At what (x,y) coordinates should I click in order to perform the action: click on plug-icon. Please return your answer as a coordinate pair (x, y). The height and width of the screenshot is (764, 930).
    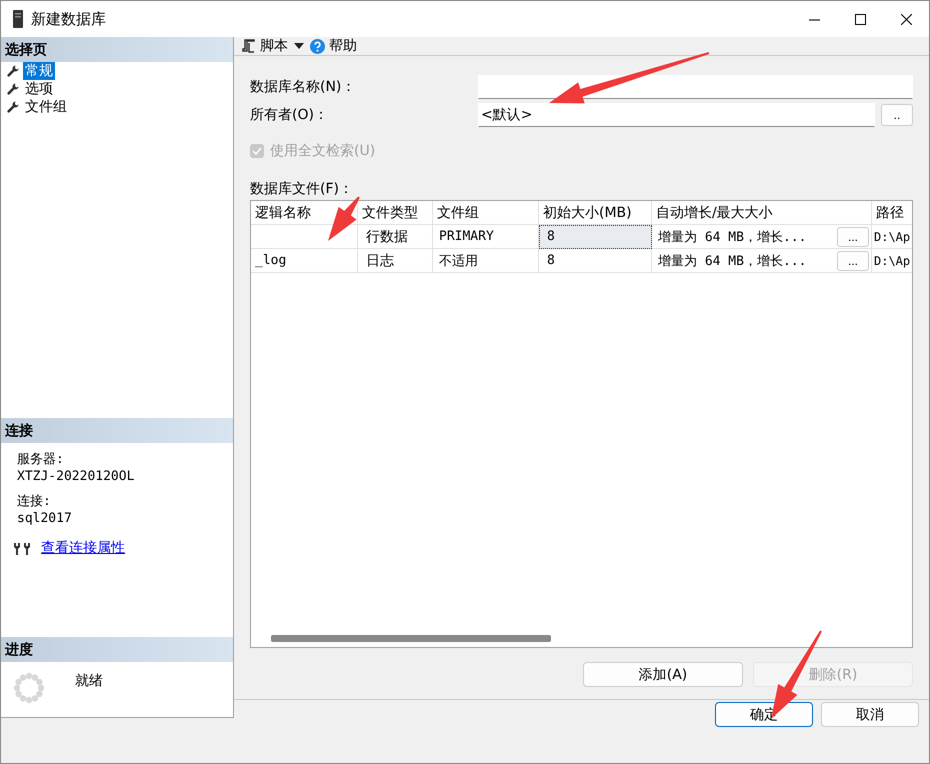
    Looking at the image, I should click on (23, 548).